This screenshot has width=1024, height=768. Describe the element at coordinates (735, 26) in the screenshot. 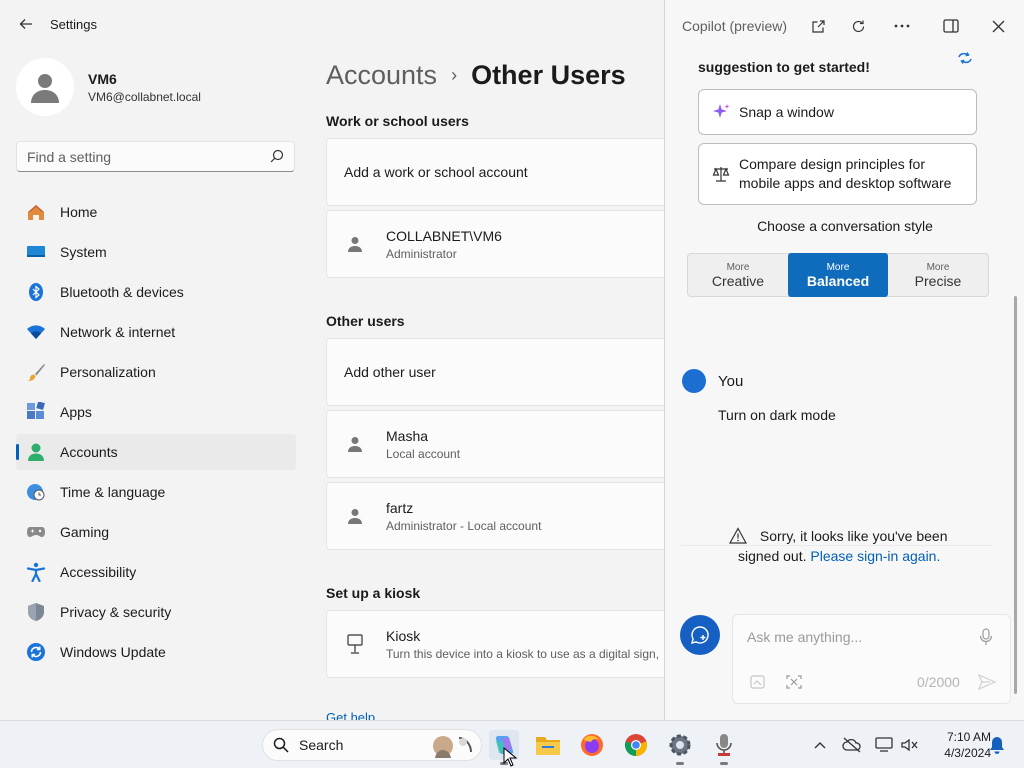

I see `copilot-title: Copilot (preview)` at that location.